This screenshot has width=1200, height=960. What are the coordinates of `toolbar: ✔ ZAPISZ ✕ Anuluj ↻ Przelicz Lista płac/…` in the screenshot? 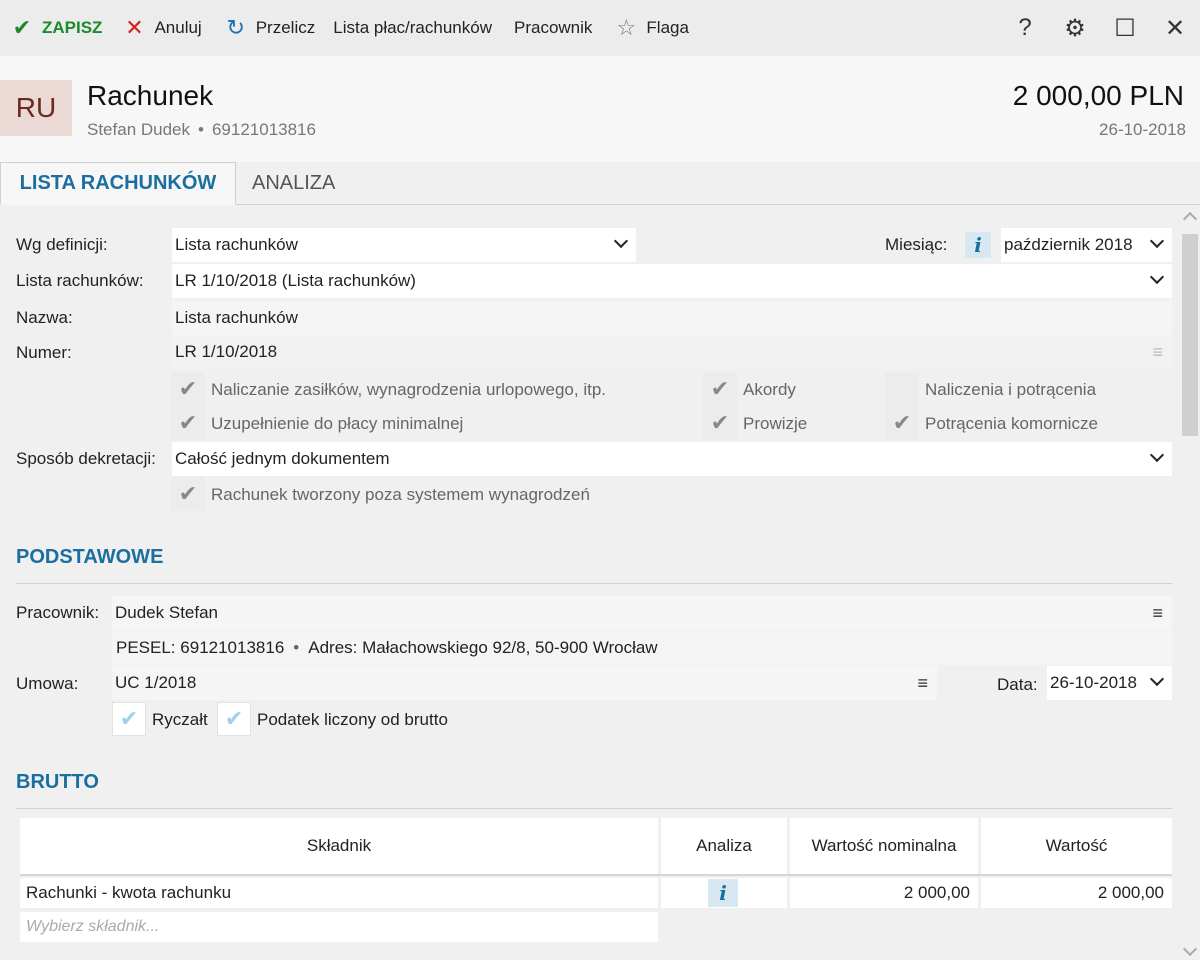 It's located at (600, 28).